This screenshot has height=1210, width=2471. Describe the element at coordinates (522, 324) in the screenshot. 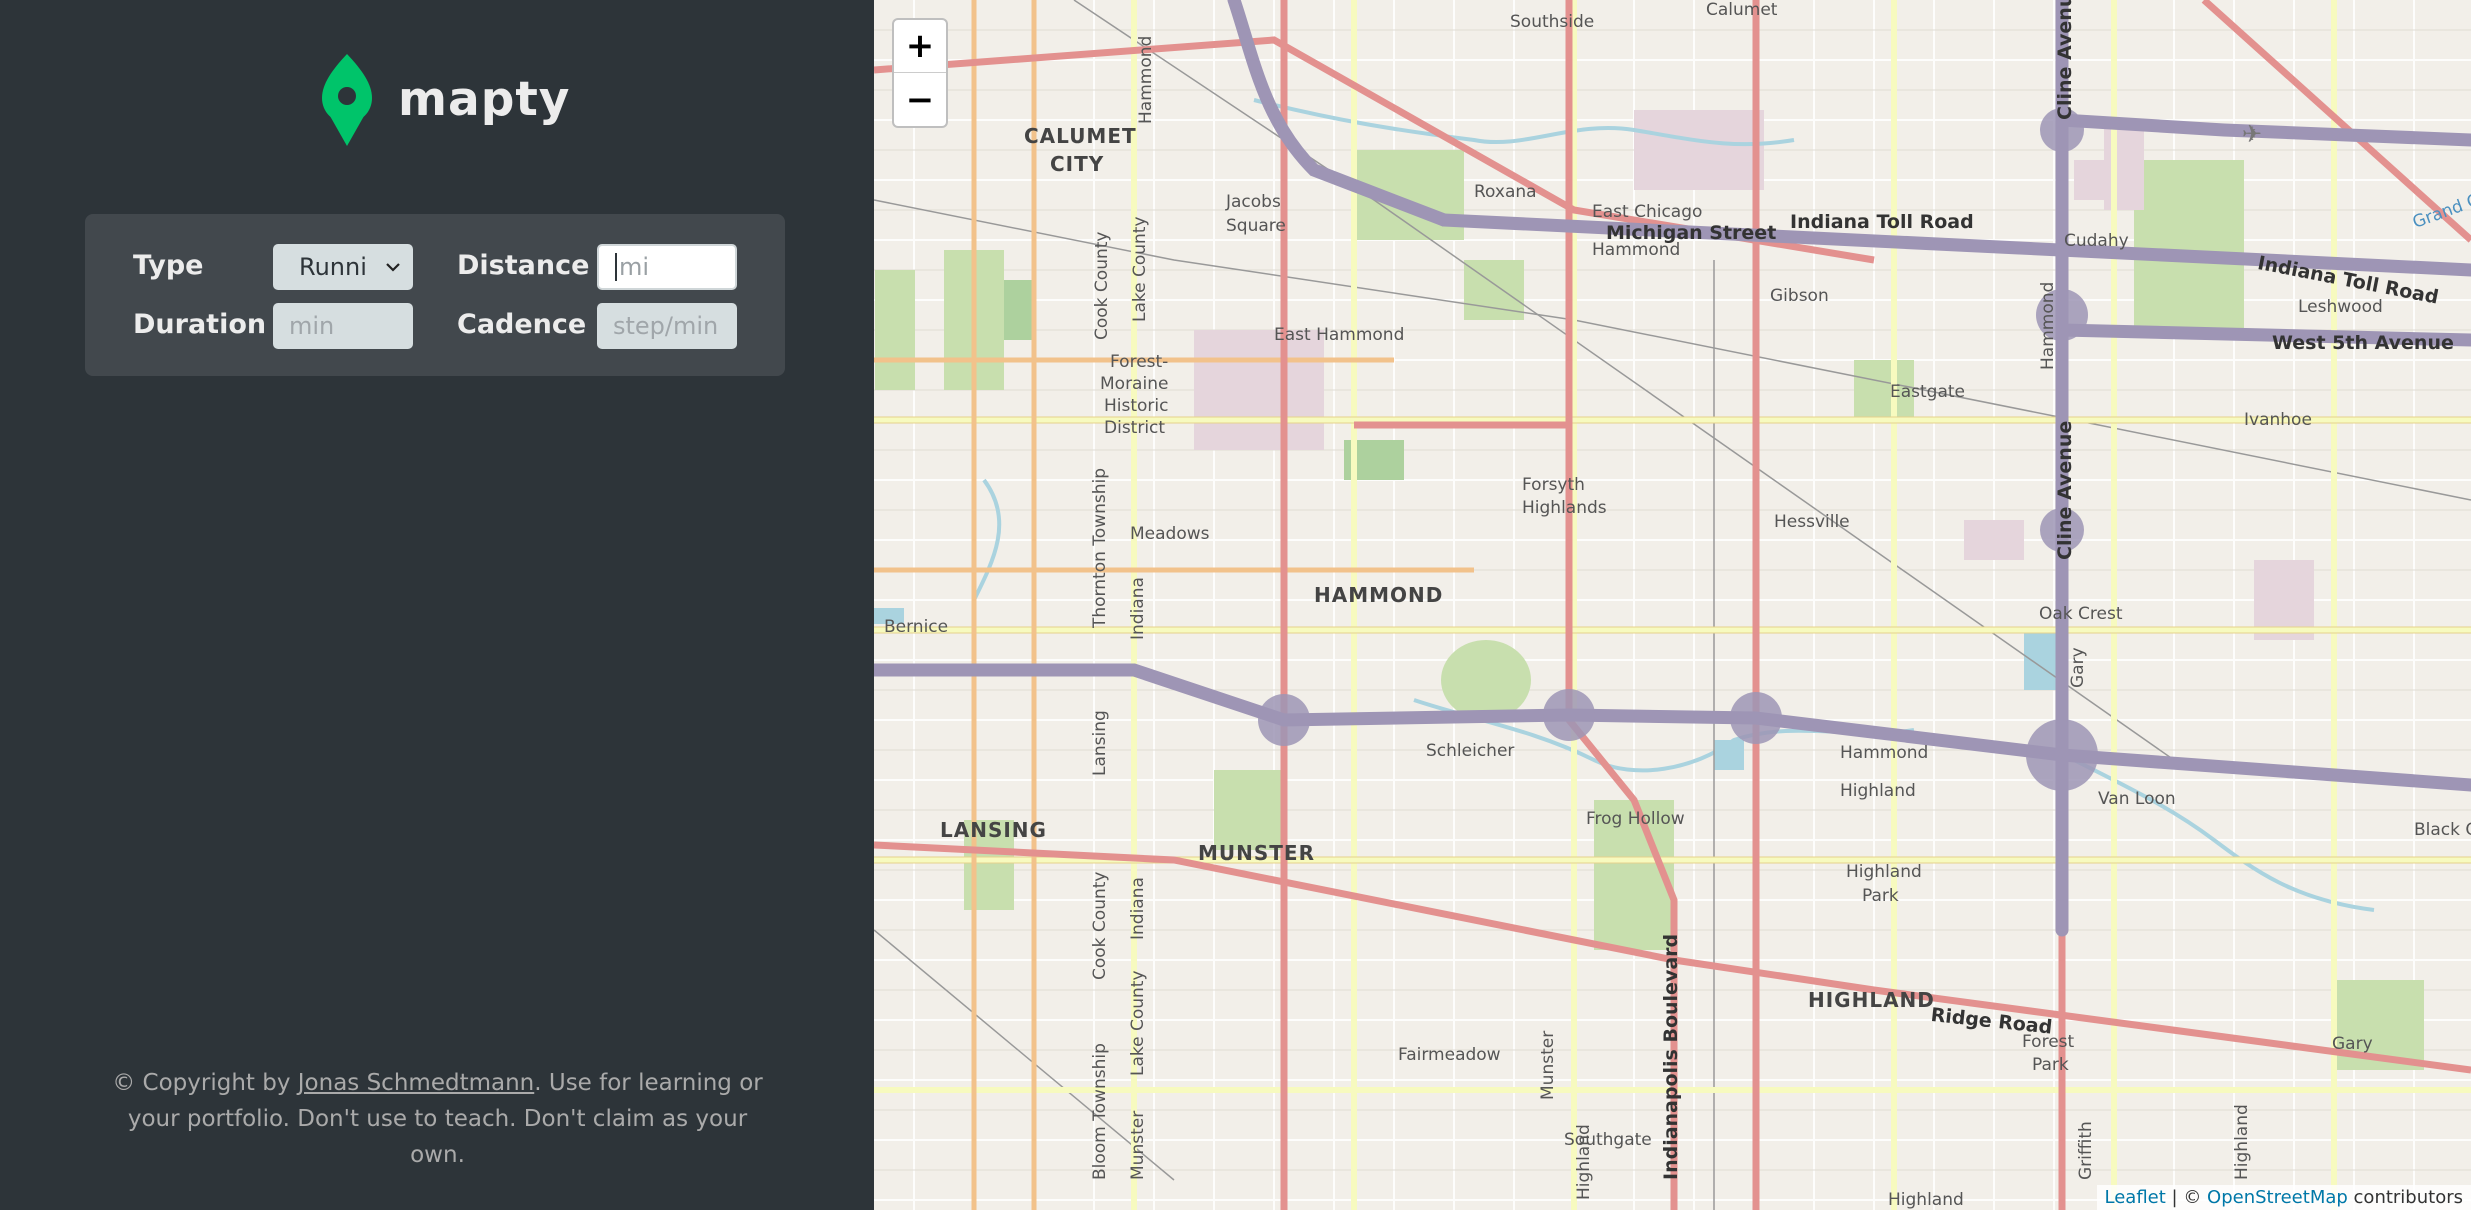

I see `cadence-label: Cadence` at that location.